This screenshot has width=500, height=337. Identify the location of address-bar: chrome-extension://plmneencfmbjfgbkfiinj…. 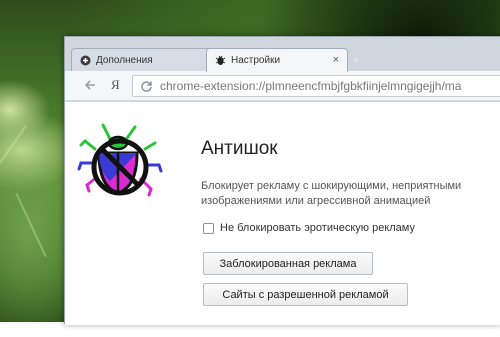
(316, 86).